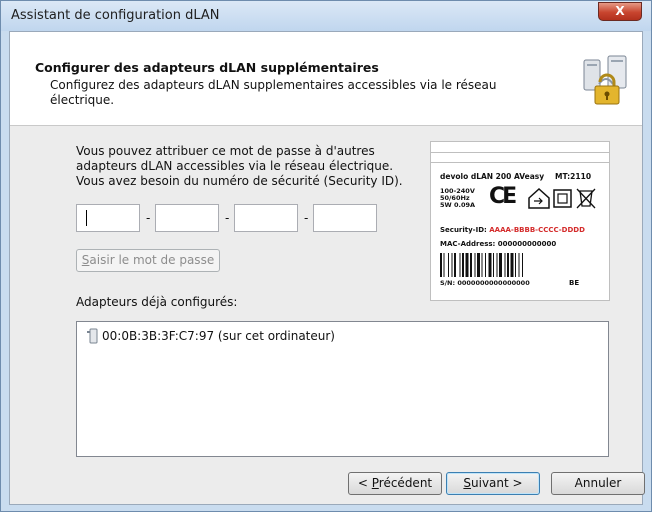 The image size is (652, 512). I want to click on title-bar: Assistant de configuration dLAN X, so click(326, 16).